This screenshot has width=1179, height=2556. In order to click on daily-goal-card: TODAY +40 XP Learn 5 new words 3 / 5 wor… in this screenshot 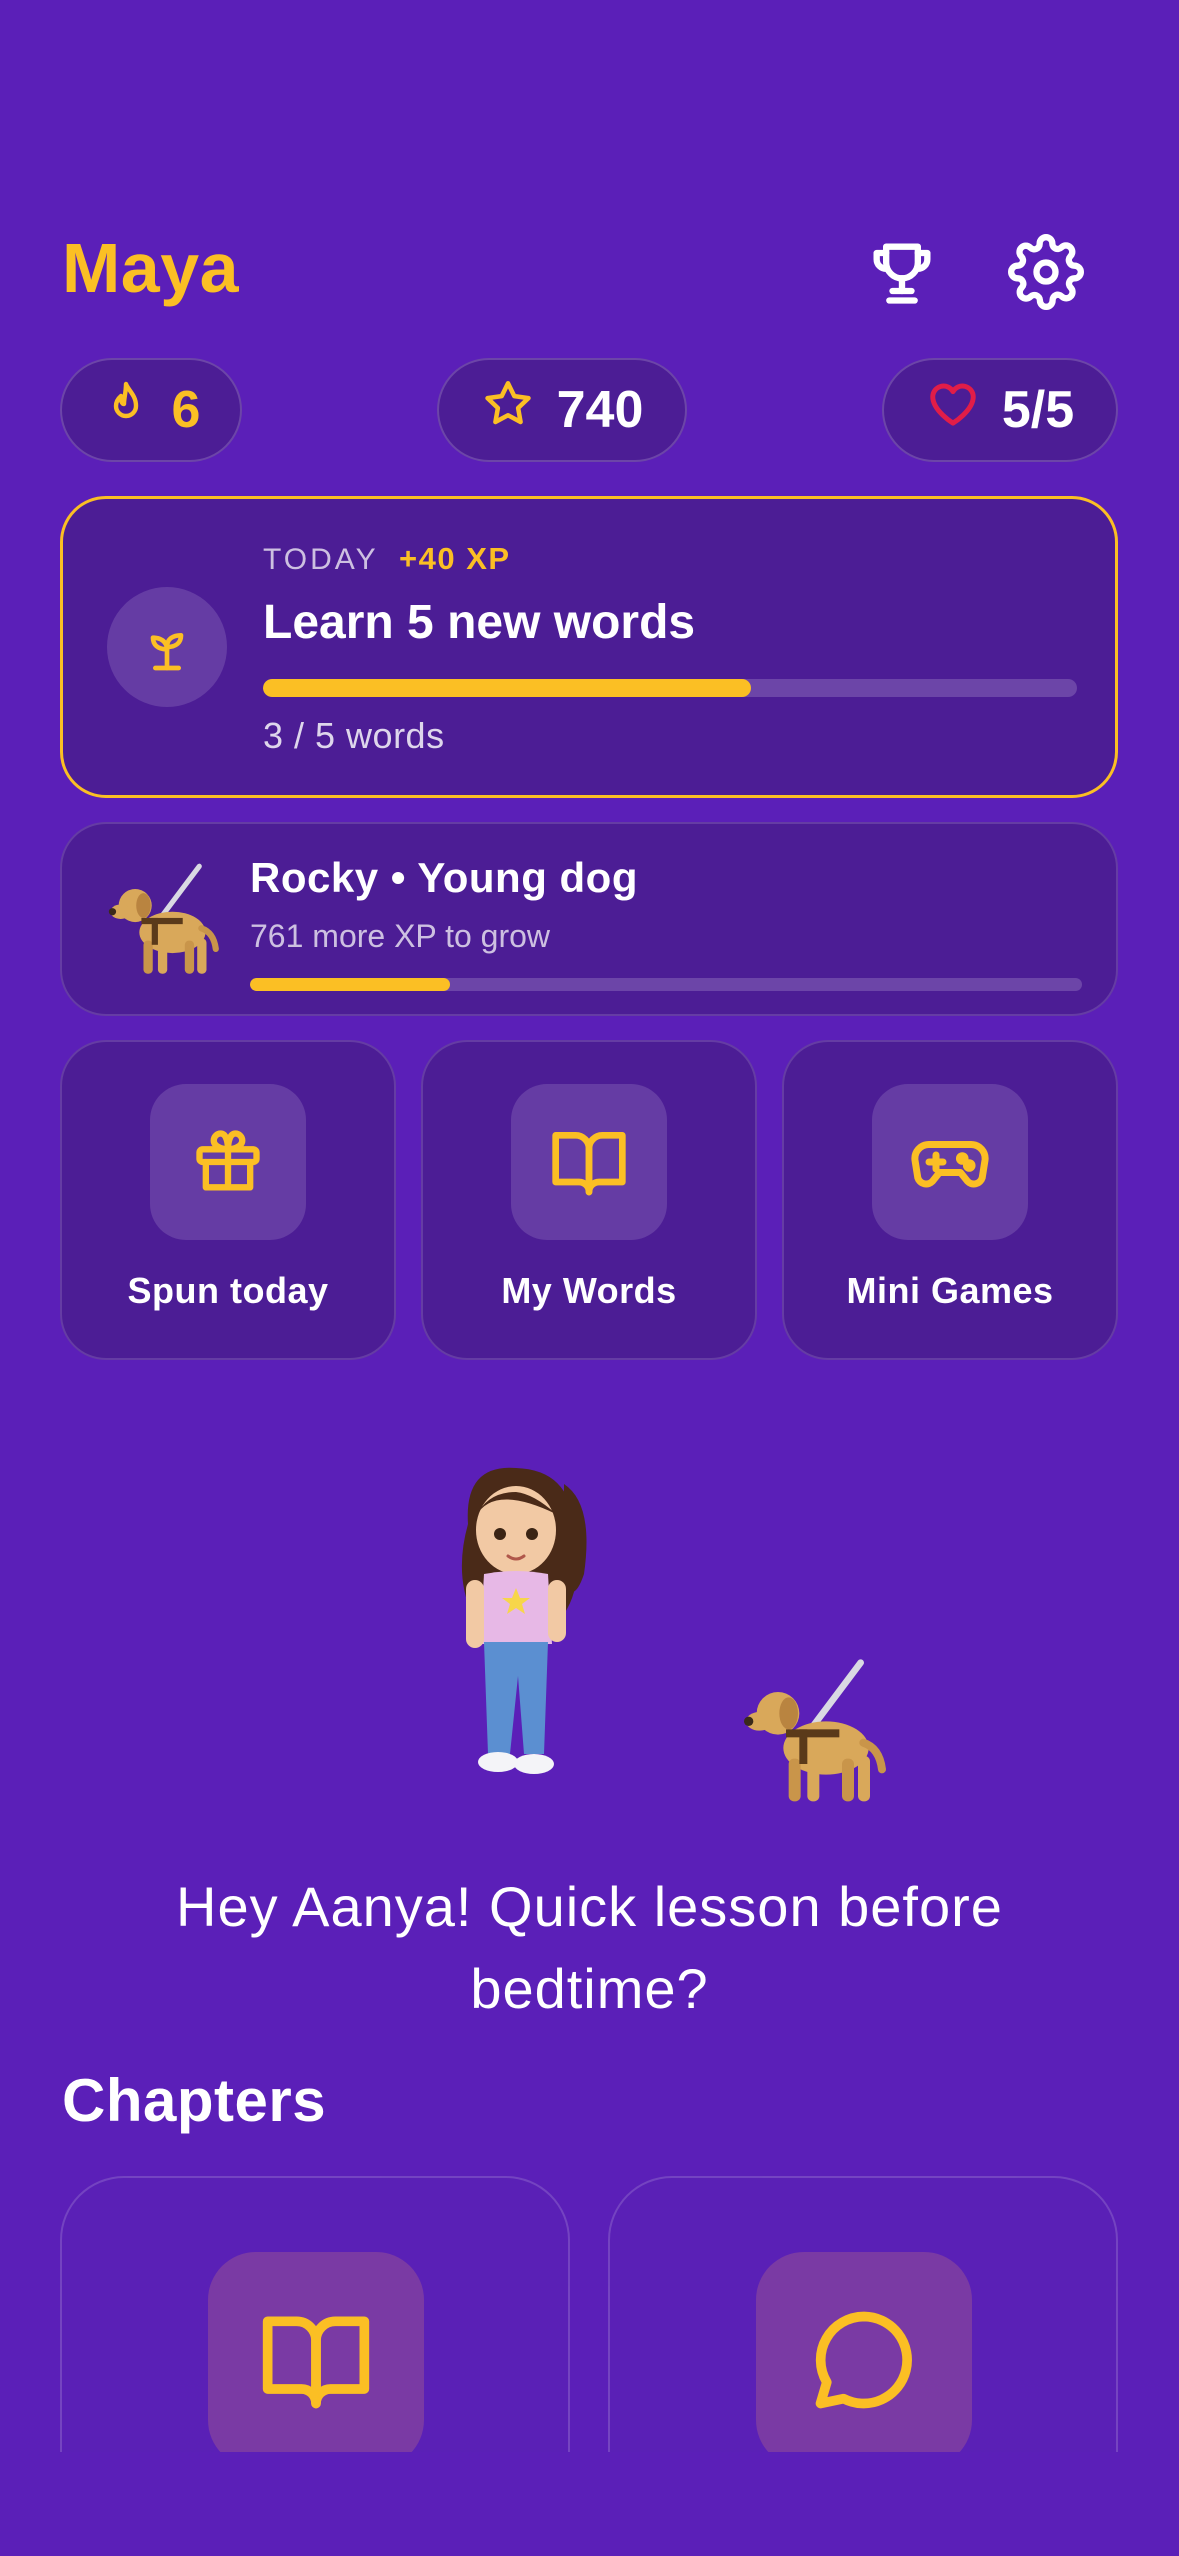, I will do `click(589, 647)`.